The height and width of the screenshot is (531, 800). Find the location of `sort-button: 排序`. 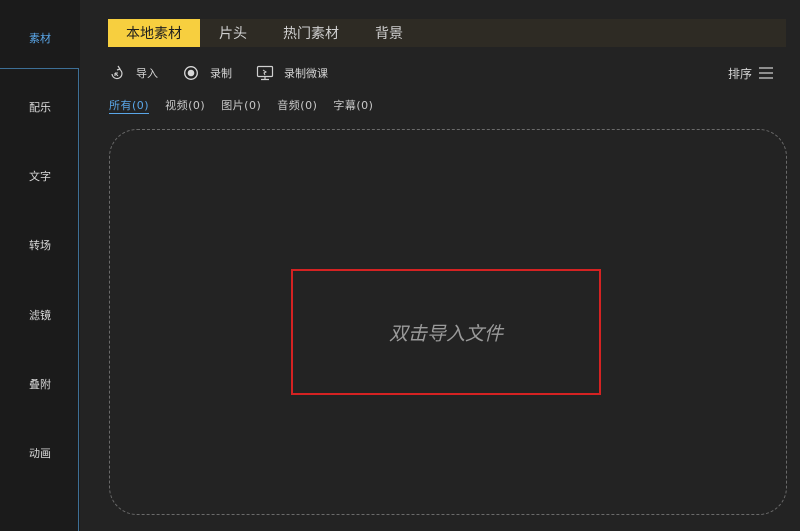

sort-button: 排序 is located at coordinates (751, 73).